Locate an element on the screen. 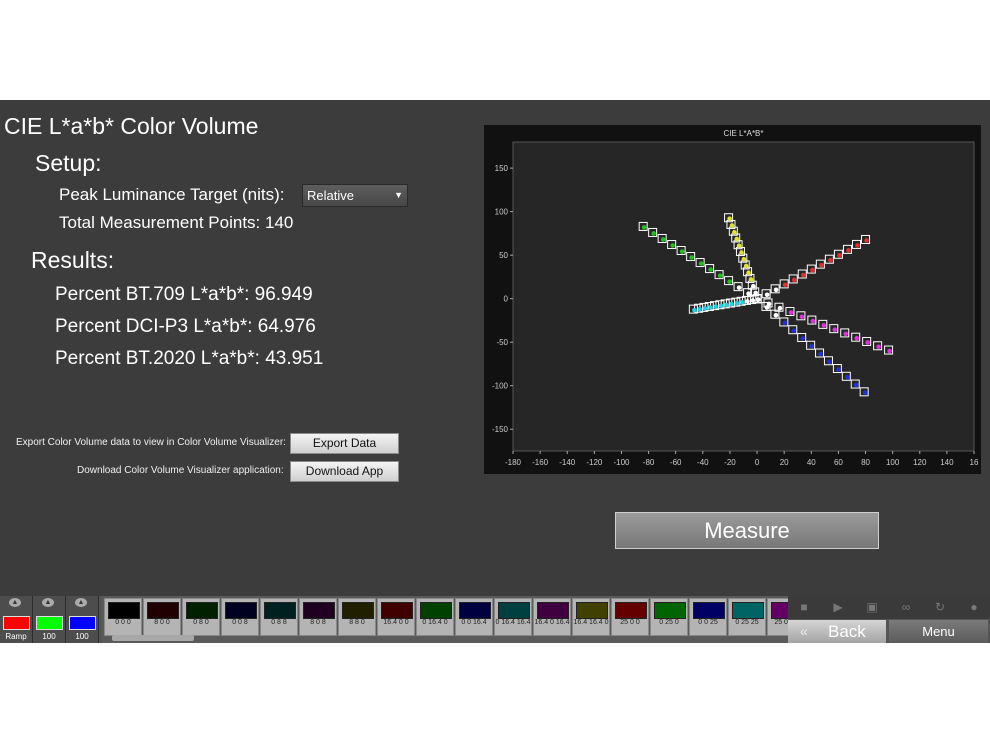  y-tick-label: -150 is located at coordinates (500, 429).